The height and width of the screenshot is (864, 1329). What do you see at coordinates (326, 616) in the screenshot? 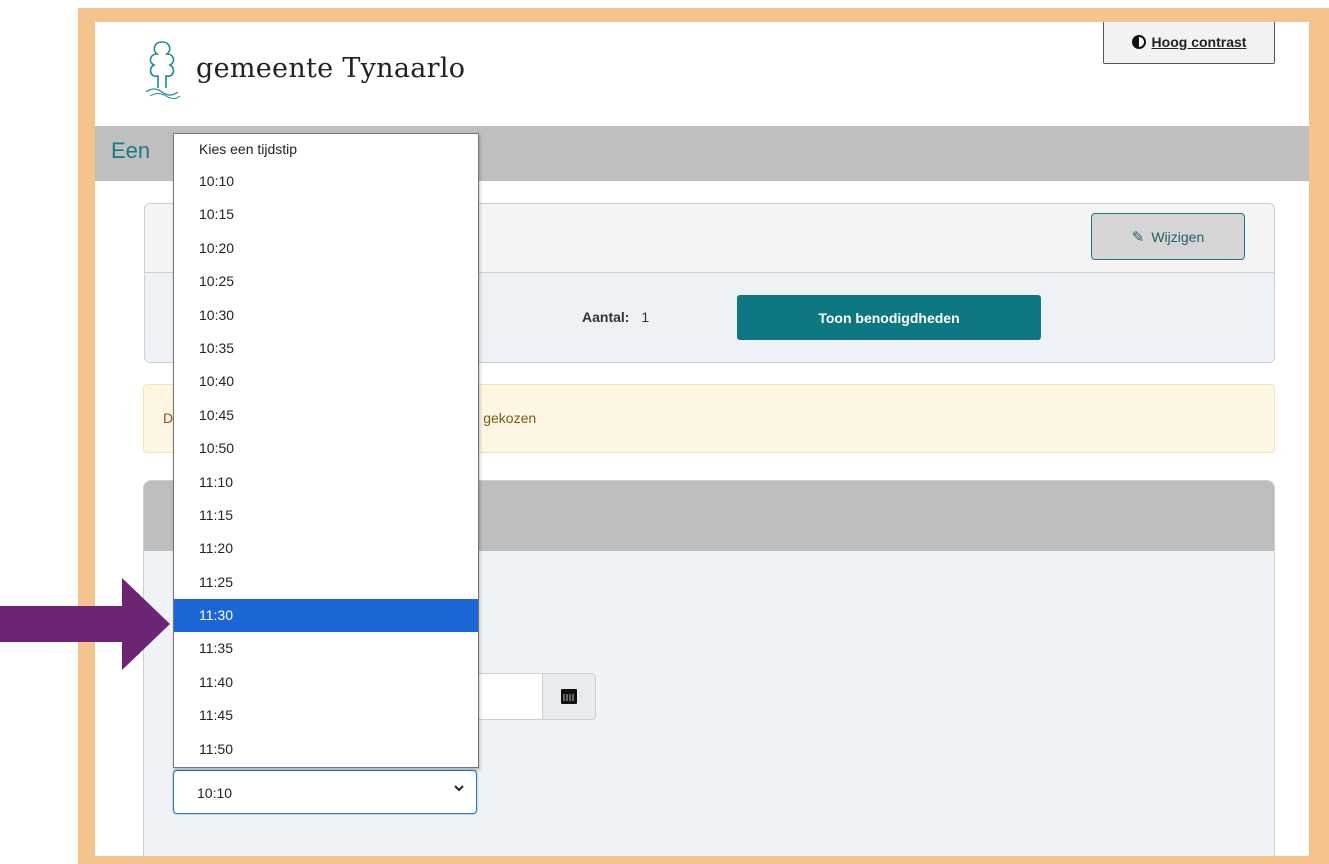
I see `dropdown-option: 11:30` at bounding box center [326, 616].